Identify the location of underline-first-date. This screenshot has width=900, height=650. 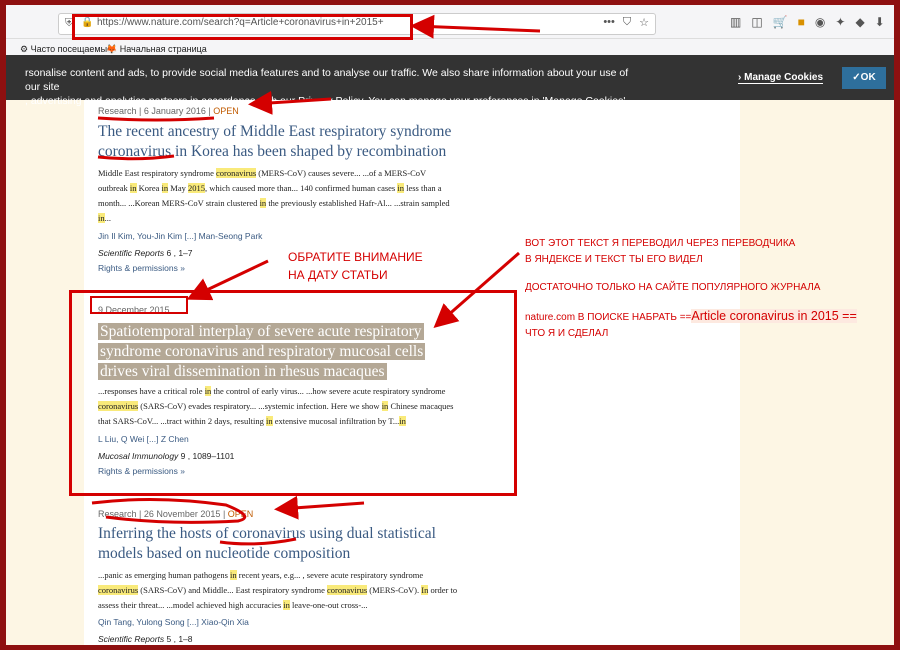
(156, 119).